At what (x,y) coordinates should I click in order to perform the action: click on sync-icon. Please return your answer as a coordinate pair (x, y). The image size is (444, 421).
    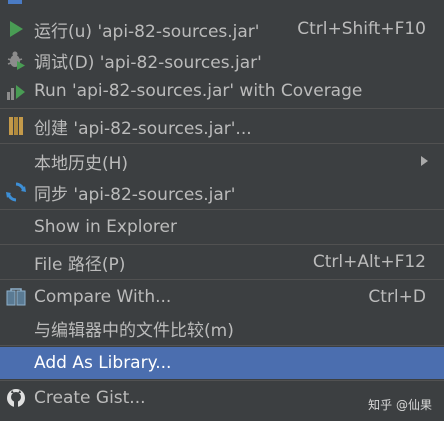
    Looking at the image, I should click on (16, 192).